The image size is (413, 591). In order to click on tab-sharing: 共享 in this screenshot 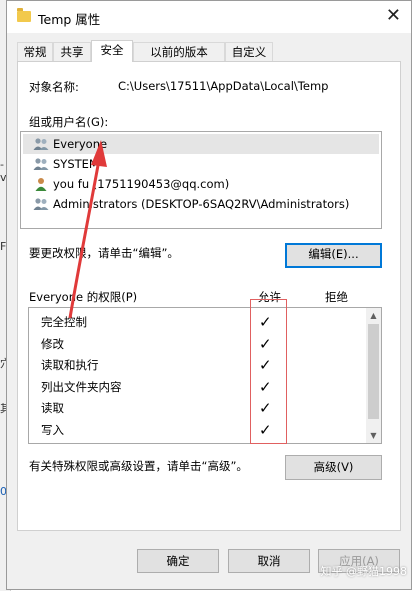, I will do `click(72, 51)`.